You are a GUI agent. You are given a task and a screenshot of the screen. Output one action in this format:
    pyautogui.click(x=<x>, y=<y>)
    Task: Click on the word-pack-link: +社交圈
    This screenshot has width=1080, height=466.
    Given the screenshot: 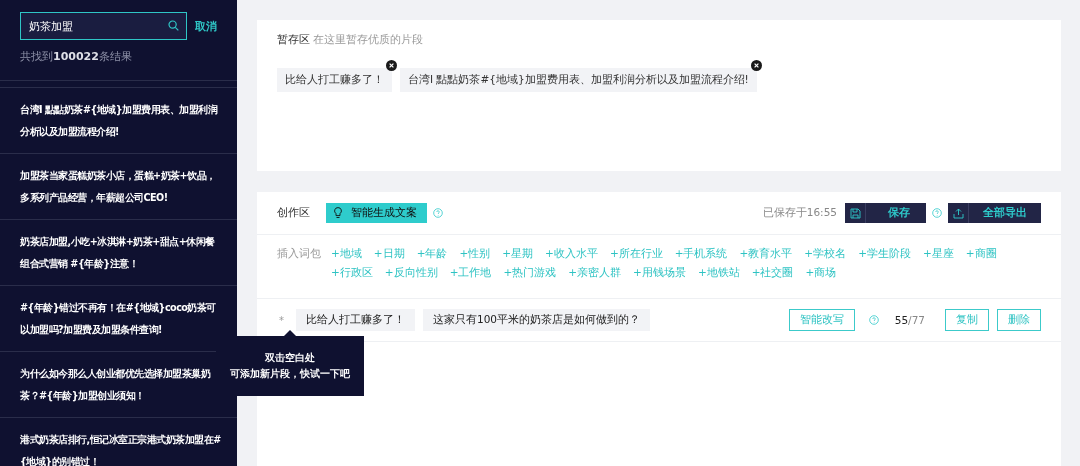 What is the action you would take?
    pyautogui.click(x=772, y=273)
    